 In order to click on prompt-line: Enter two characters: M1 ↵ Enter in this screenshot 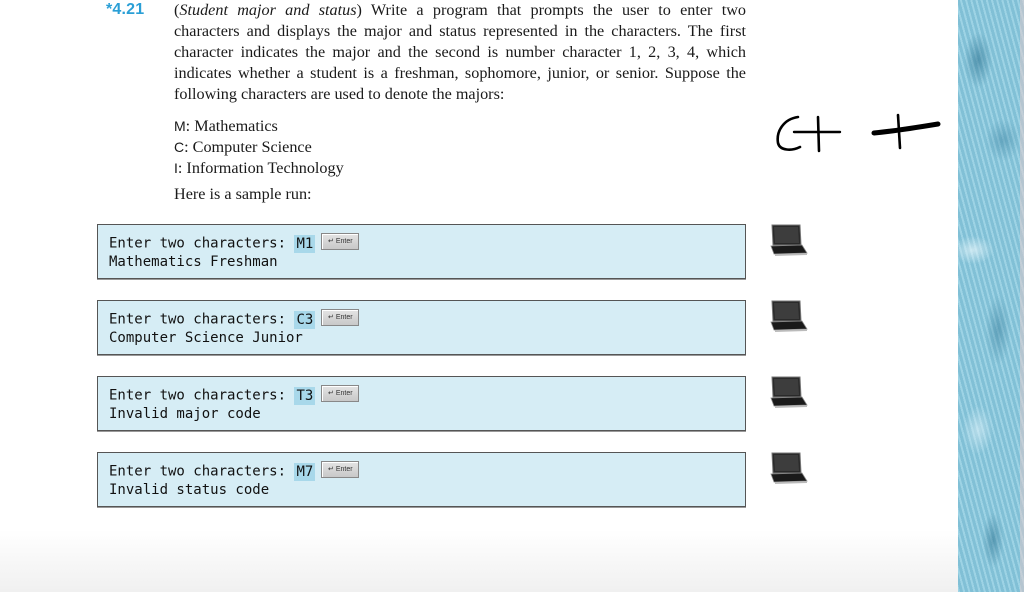, I will do `click(234, 243)`.